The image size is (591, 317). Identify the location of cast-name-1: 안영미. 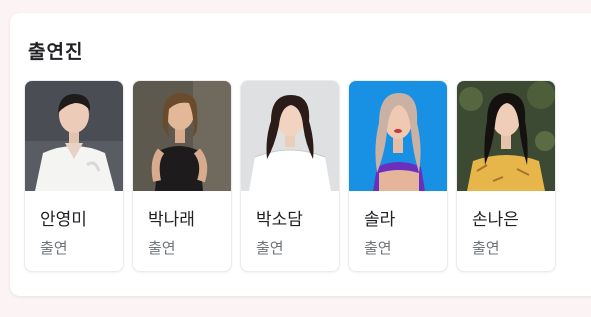
(63, 220).